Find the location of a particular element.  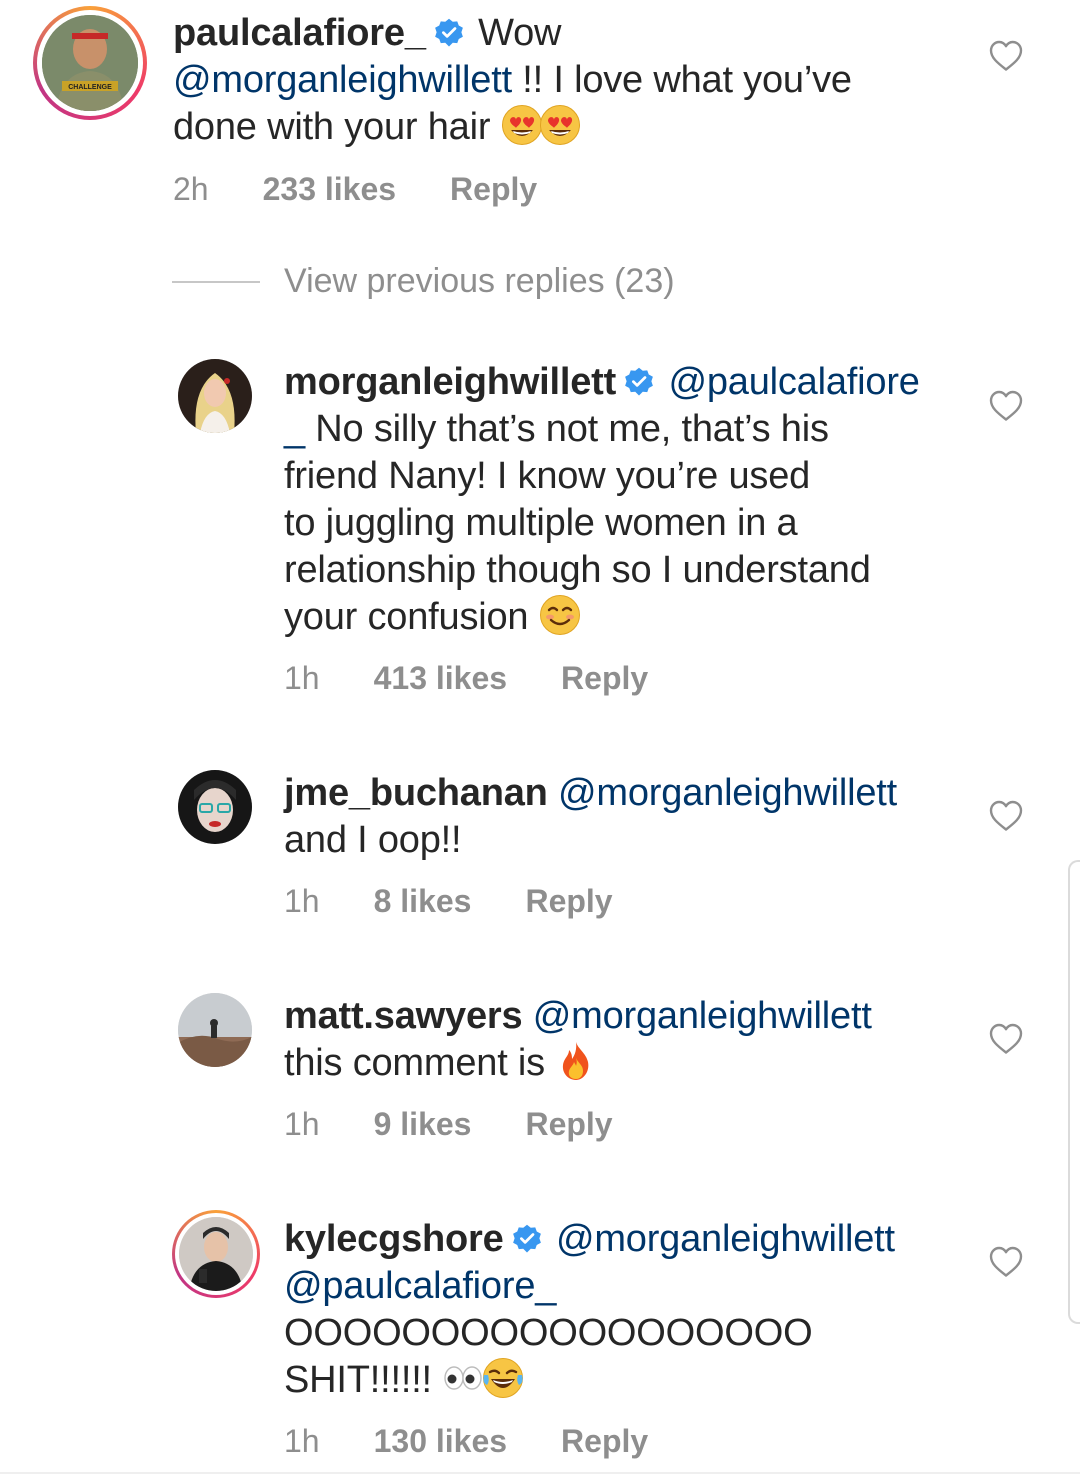

username: morganleighwillett is located at coordinates (450, 382).